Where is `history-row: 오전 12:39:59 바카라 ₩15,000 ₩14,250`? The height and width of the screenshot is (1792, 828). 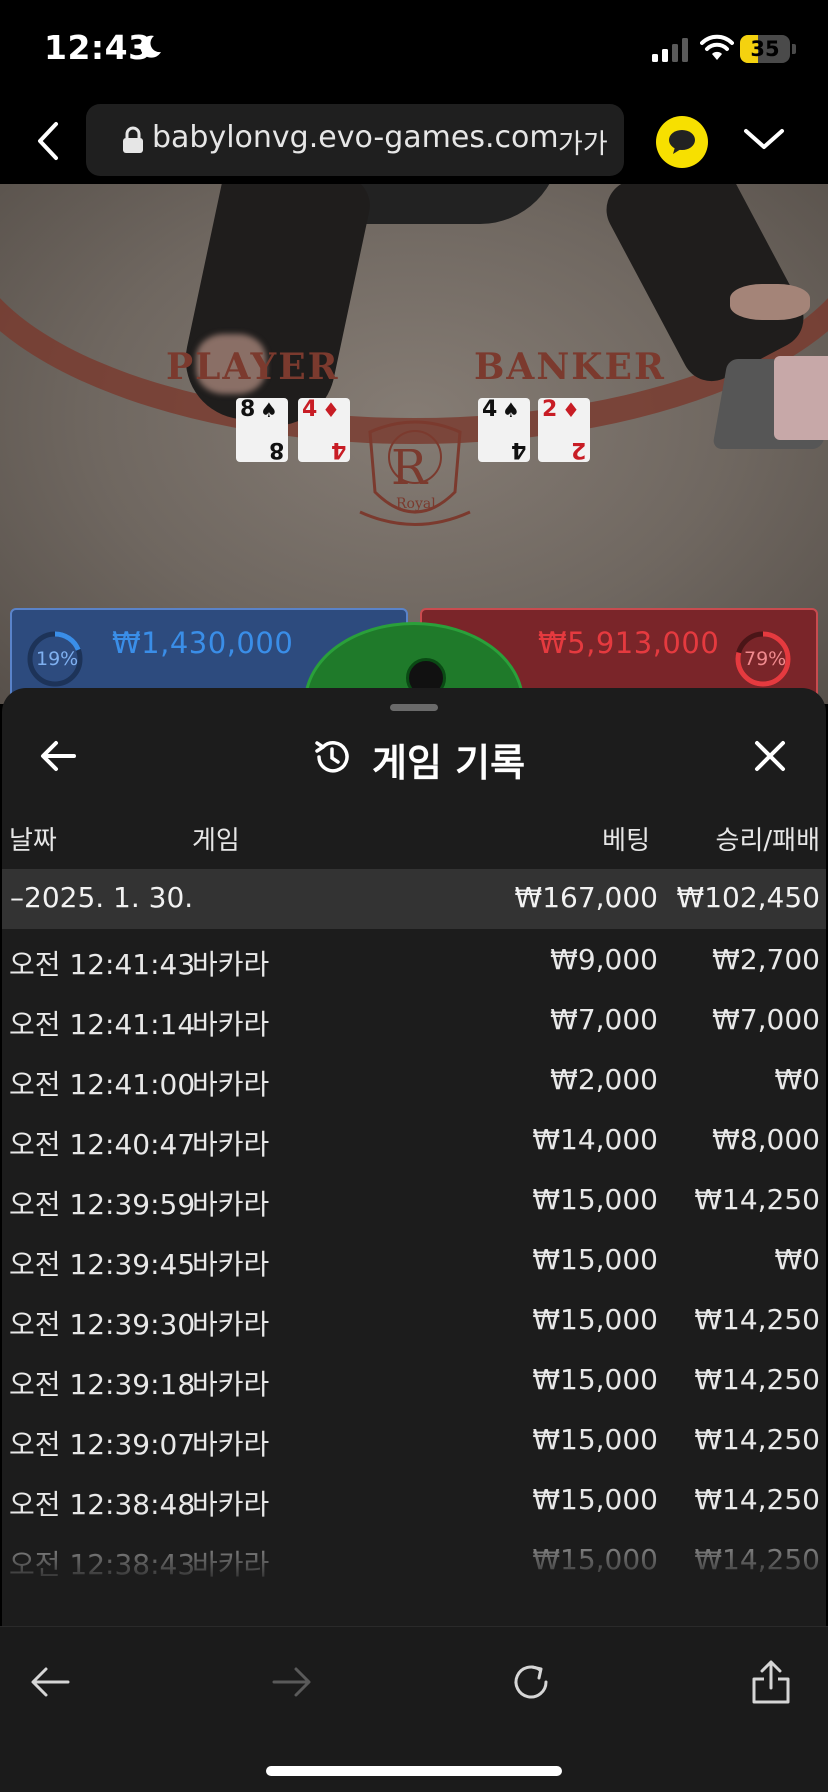
history-row: 오전 12:39:59 바카라 ₩15,000 ₩14,250 is located at coordinates (414, 1199).